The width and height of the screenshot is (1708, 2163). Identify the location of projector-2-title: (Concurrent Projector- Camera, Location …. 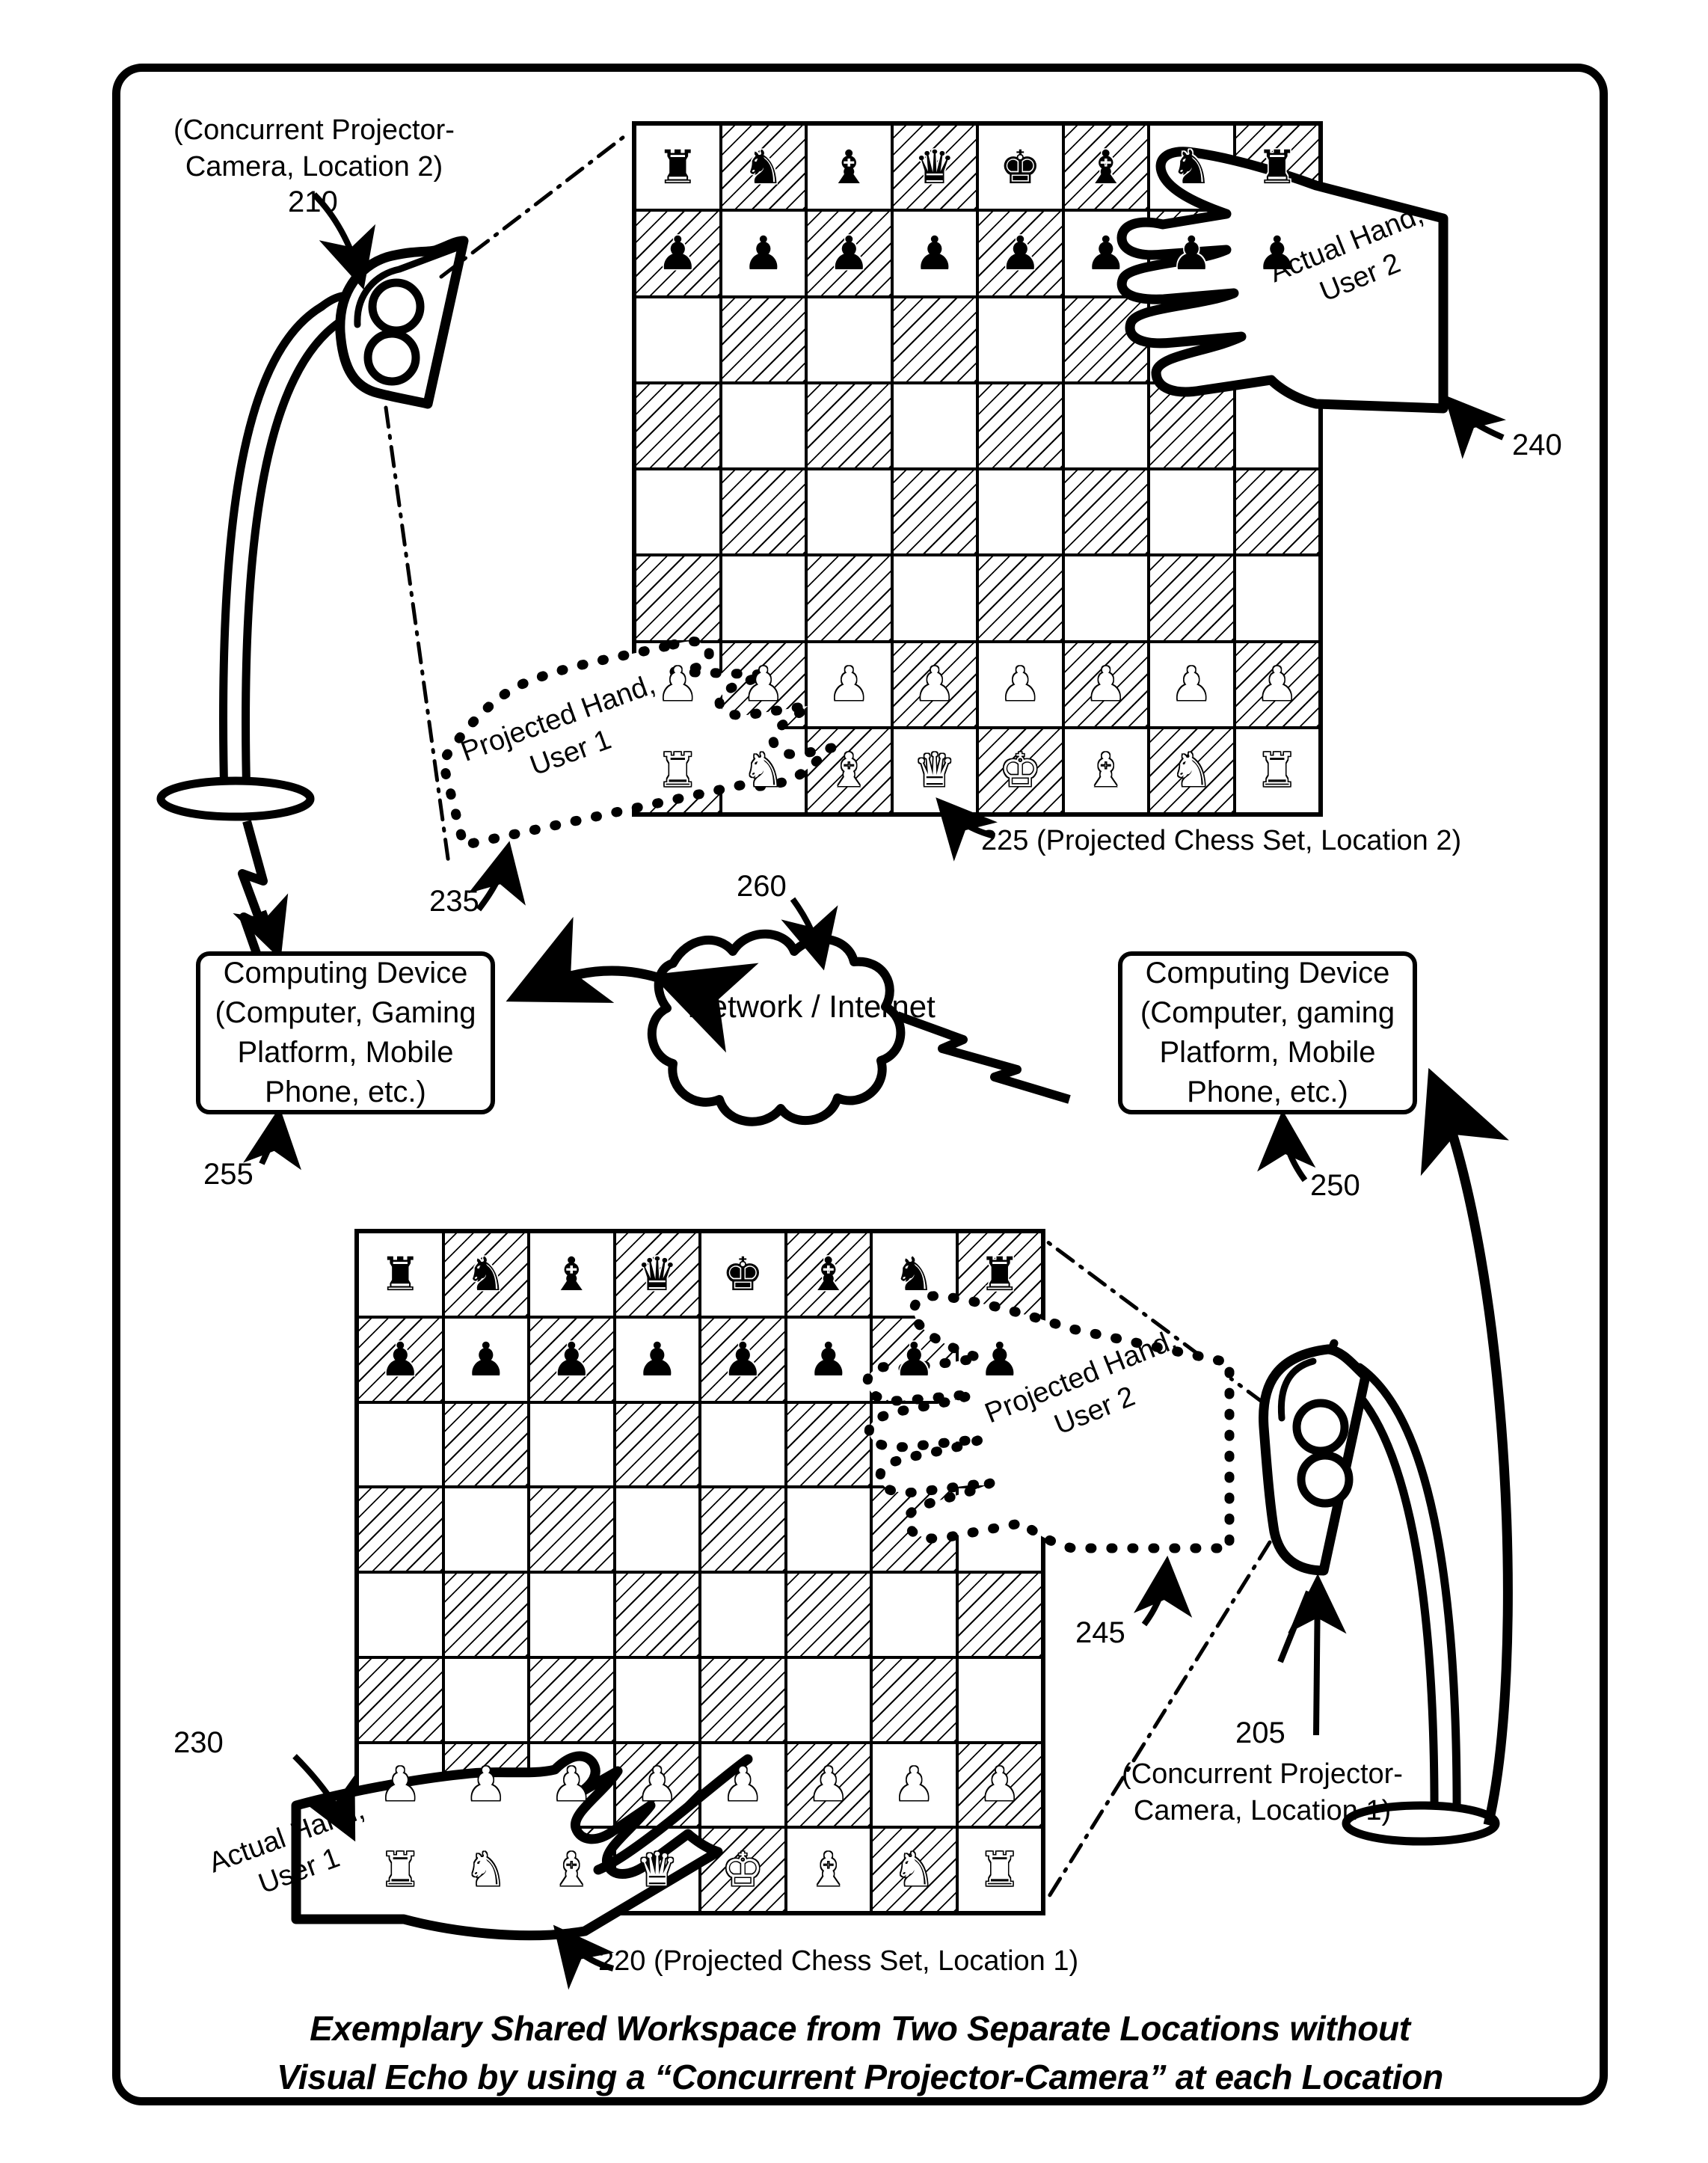
(314, 148).